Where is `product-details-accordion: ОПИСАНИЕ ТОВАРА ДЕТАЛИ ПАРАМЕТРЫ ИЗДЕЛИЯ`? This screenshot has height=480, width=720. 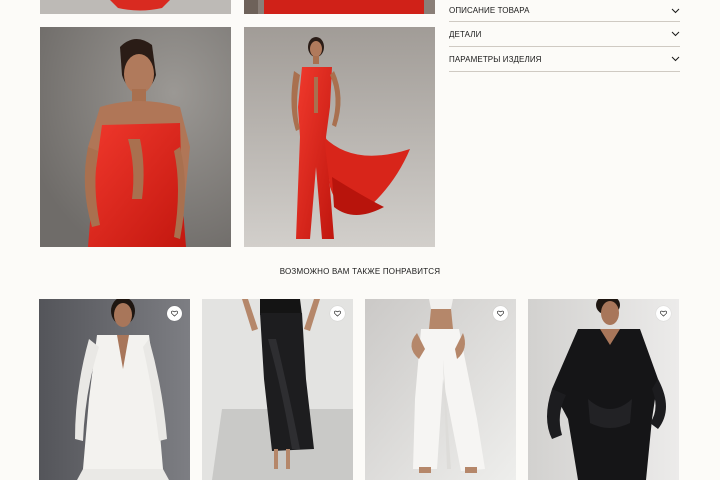
product-details-accordion: ОПИСАНИЕ ТОВАРА ДЕТАЛИ ПАРАМЕТРЫ ИЗДЕЛИЯ is located at coordinates (564, 36).